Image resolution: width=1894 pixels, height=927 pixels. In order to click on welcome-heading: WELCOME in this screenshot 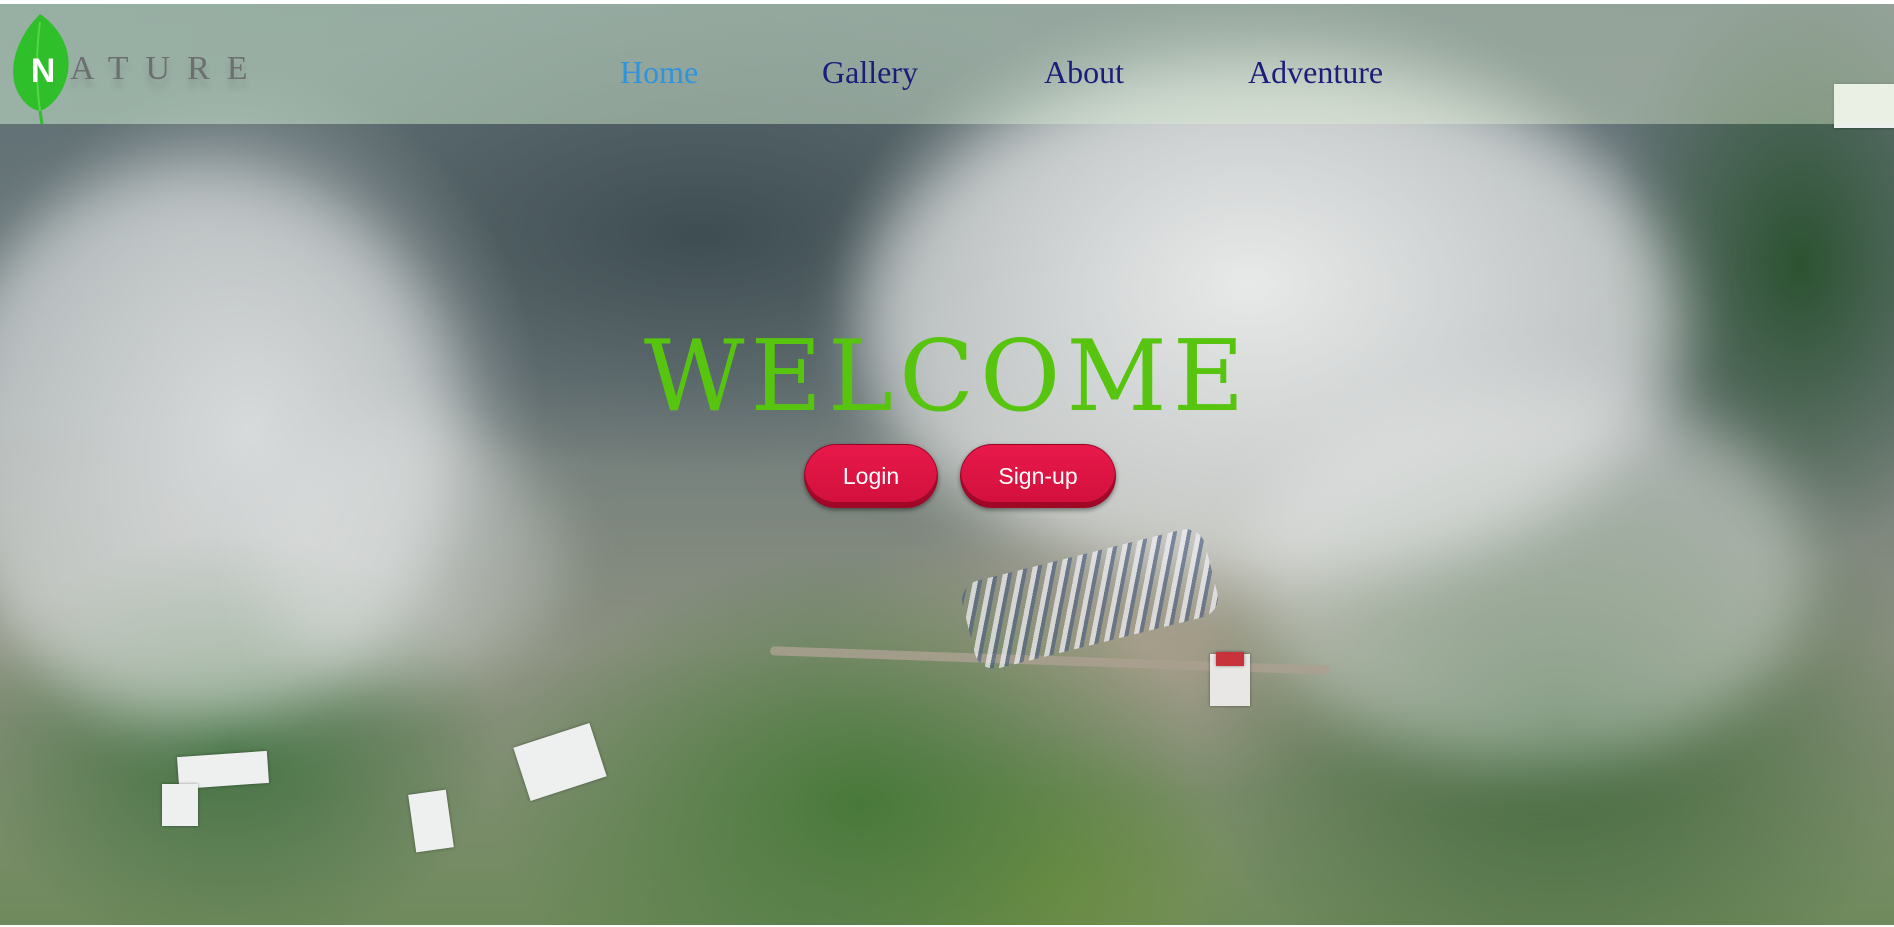, I will do `click(947, 377)`.